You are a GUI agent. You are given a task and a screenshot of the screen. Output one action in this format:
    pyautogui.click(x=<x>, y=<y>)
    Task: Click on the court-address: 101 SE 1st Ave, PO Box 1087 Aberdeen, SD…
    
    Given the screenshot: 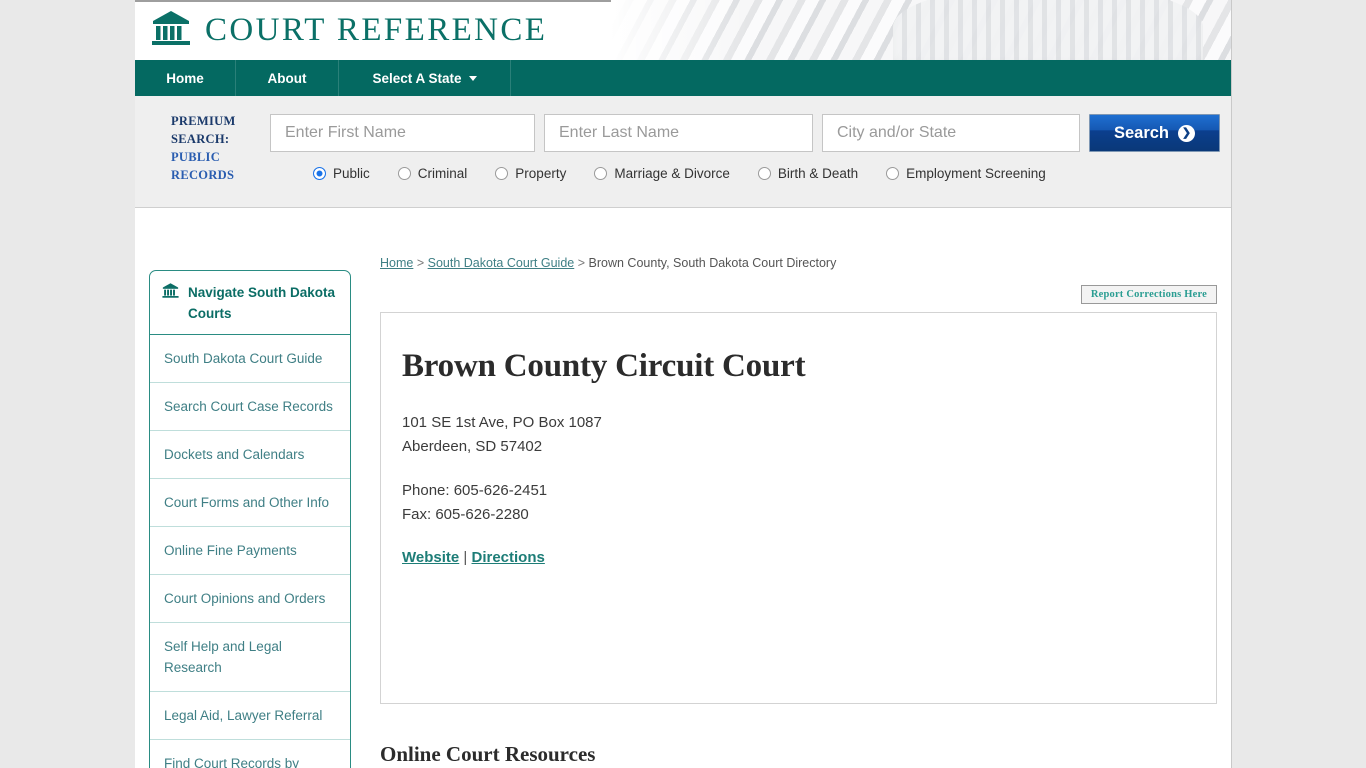 What is the action you would take?
    pyautogui.click(x=809, y=435)
    